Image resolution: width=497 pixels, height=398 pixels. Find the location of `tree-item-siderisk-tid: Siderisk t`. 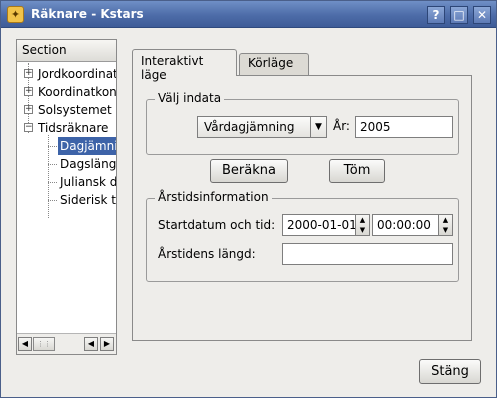

tree-item-siderisk-tid: Siderisk t is located at coordinates (87, 200).